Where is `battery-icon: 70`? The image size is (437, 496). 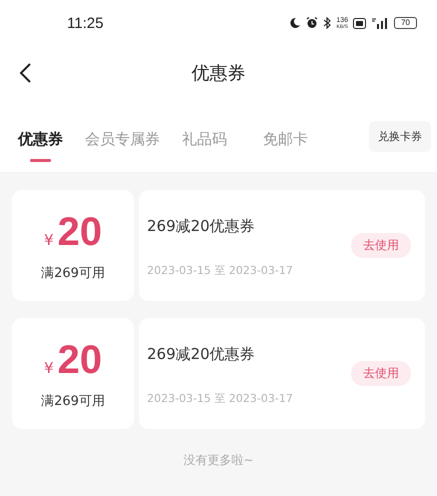 battery-icon: 70 is located at coordinates (405, 23).